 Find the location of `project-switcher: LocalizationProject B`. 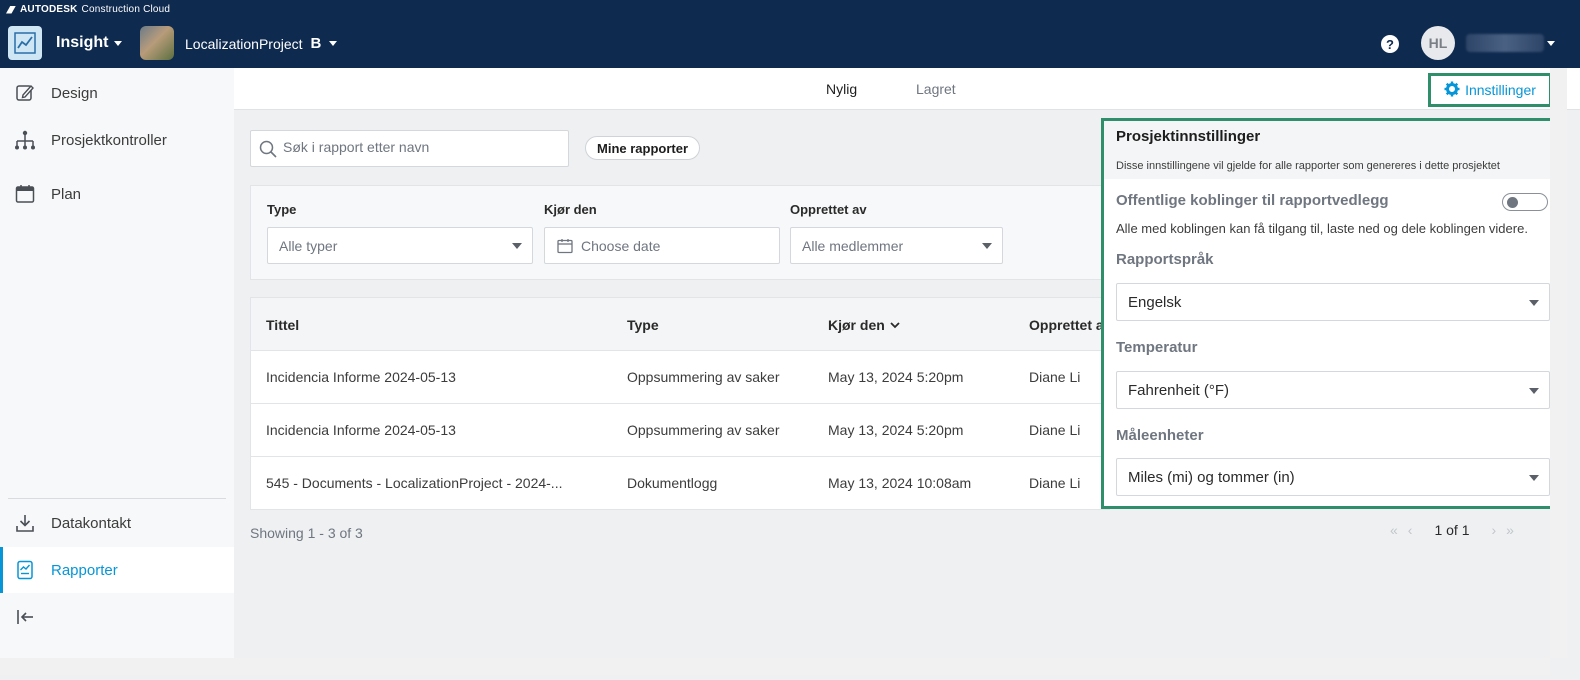

project-switcher: LocalizationProject B is located at coordinates (261, 43).